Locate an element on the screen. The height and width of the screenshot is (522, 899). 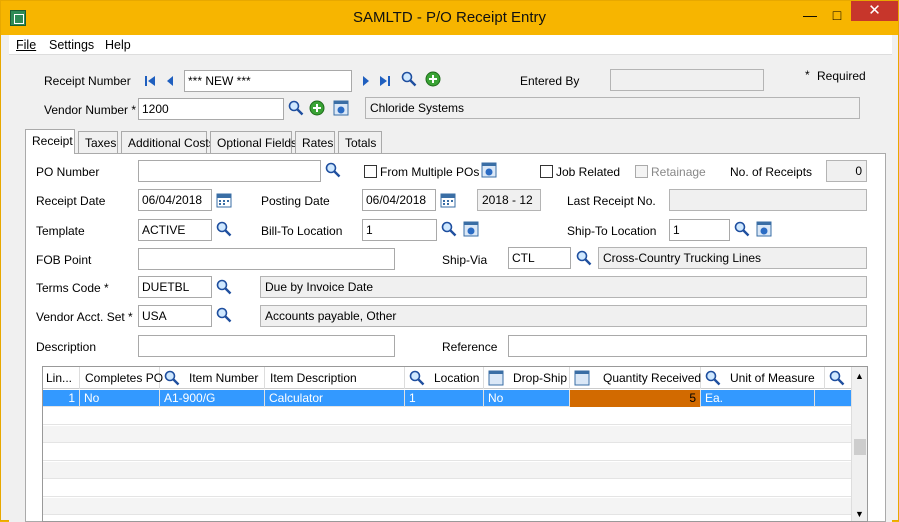
menu-help: Help is located at coordinates (118, 45).